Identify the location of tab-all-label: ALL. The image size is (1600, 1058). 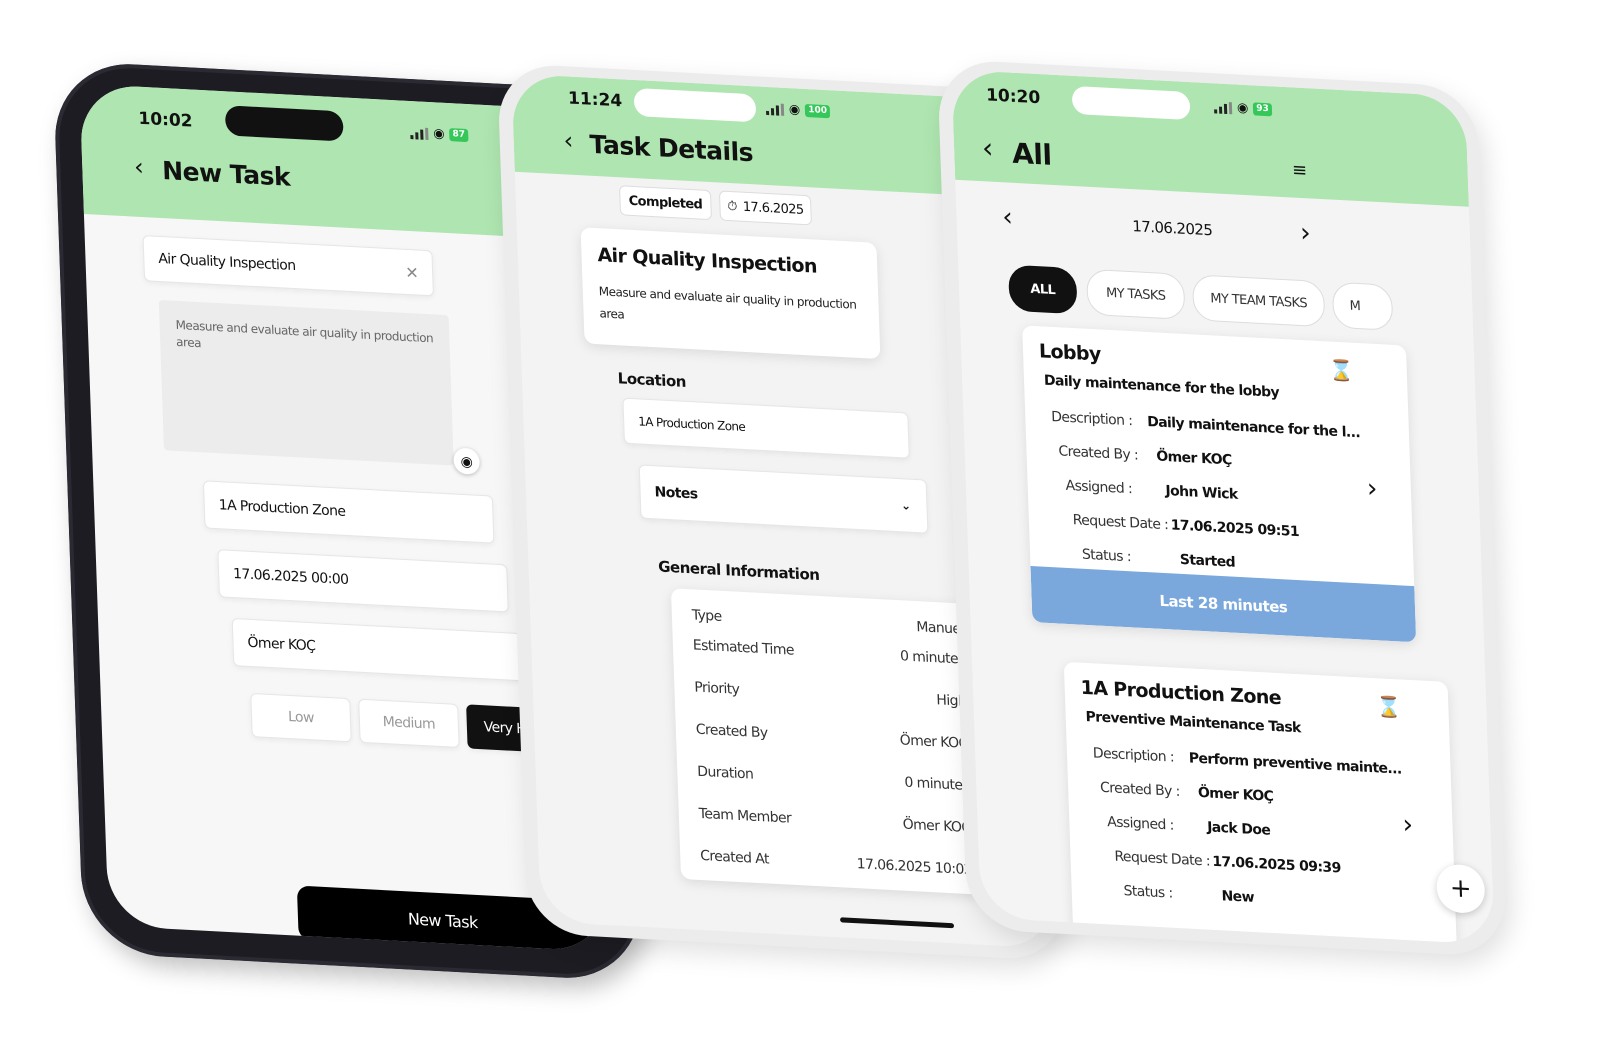
(1043, 289).